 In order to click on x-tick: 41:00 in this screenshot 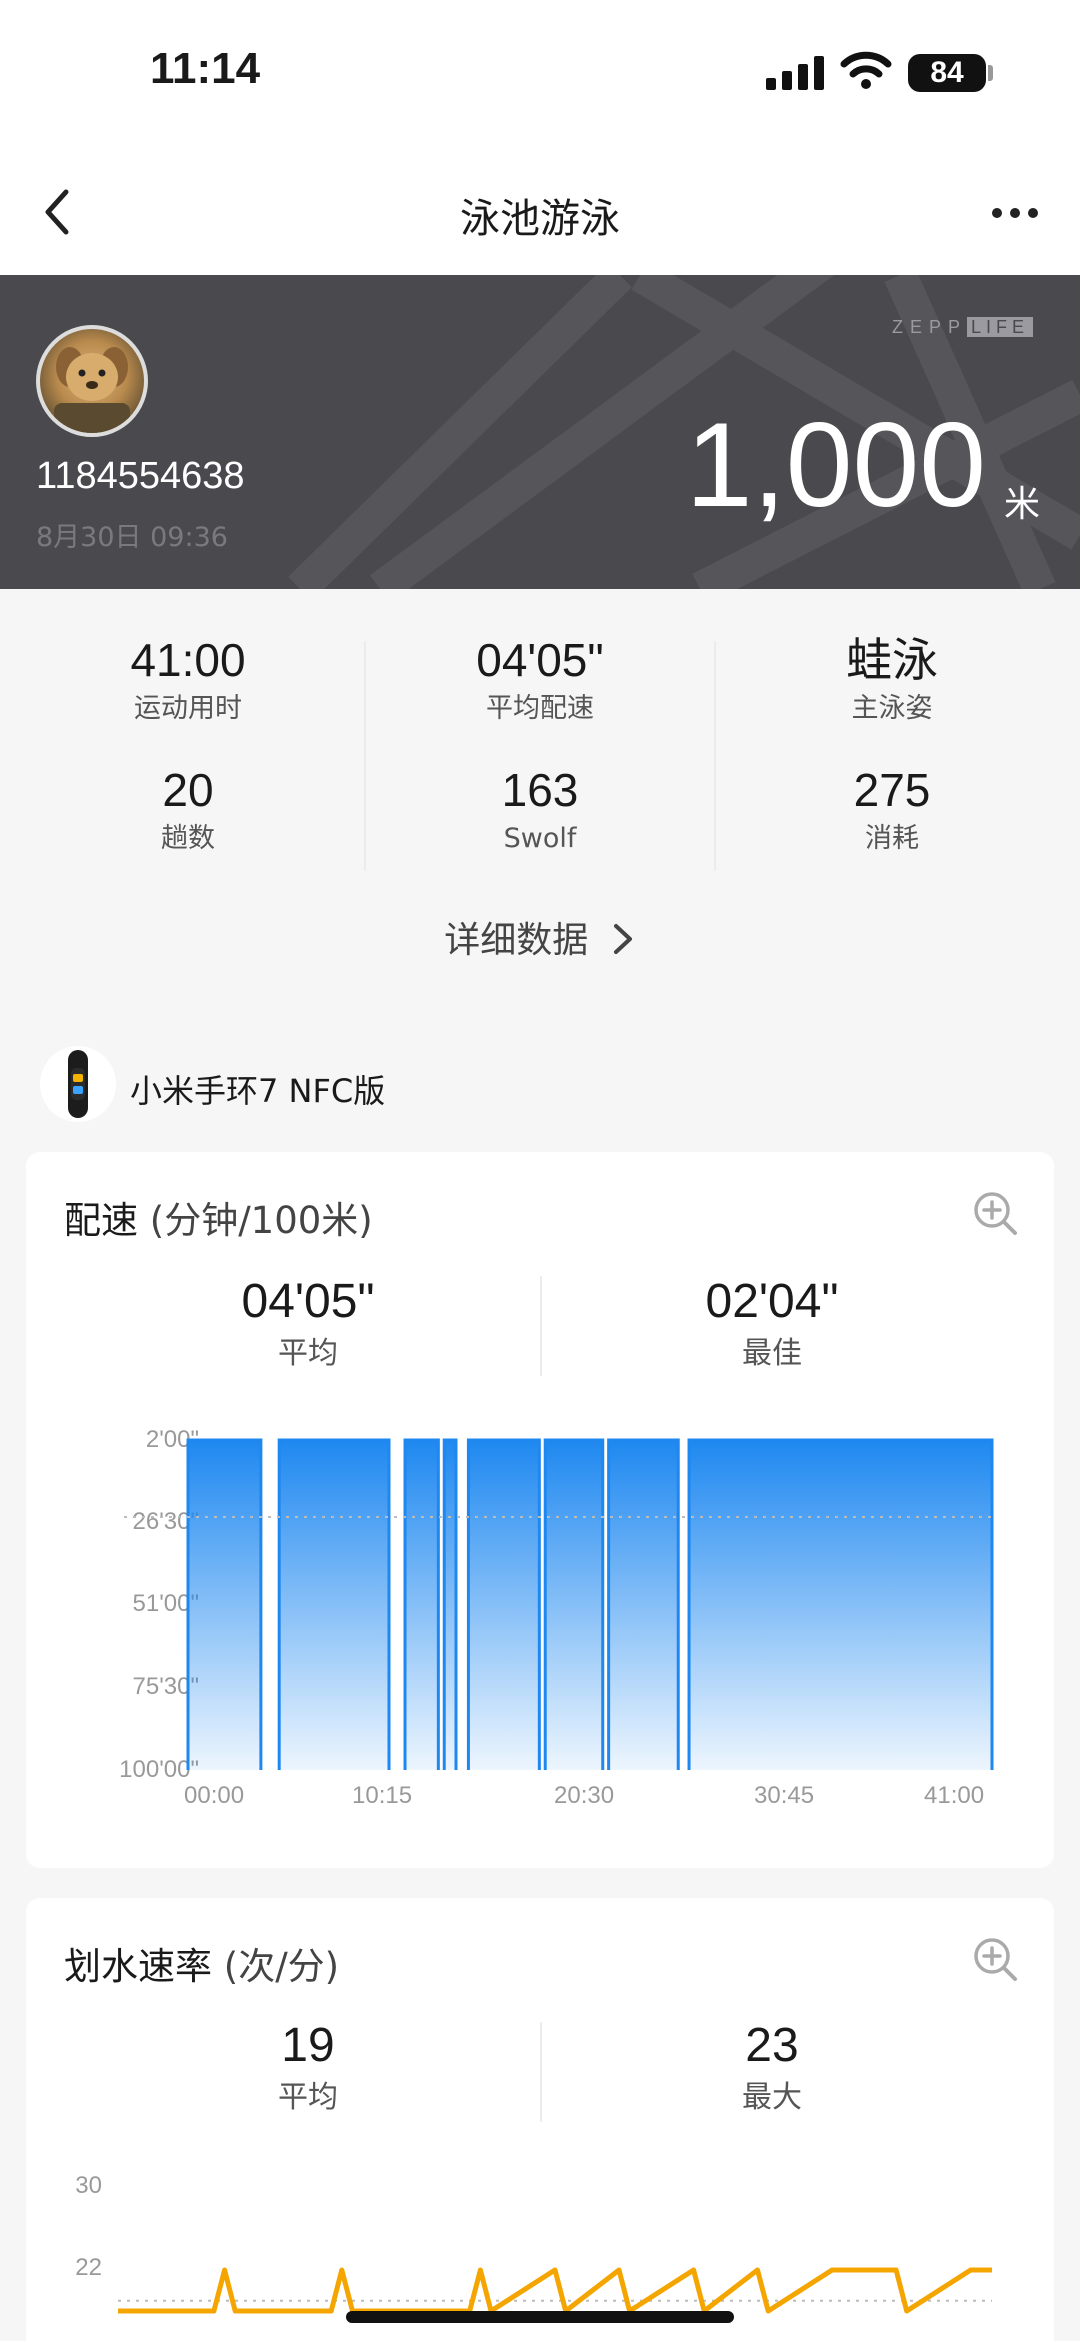, I will do `click(954, 1795)`.